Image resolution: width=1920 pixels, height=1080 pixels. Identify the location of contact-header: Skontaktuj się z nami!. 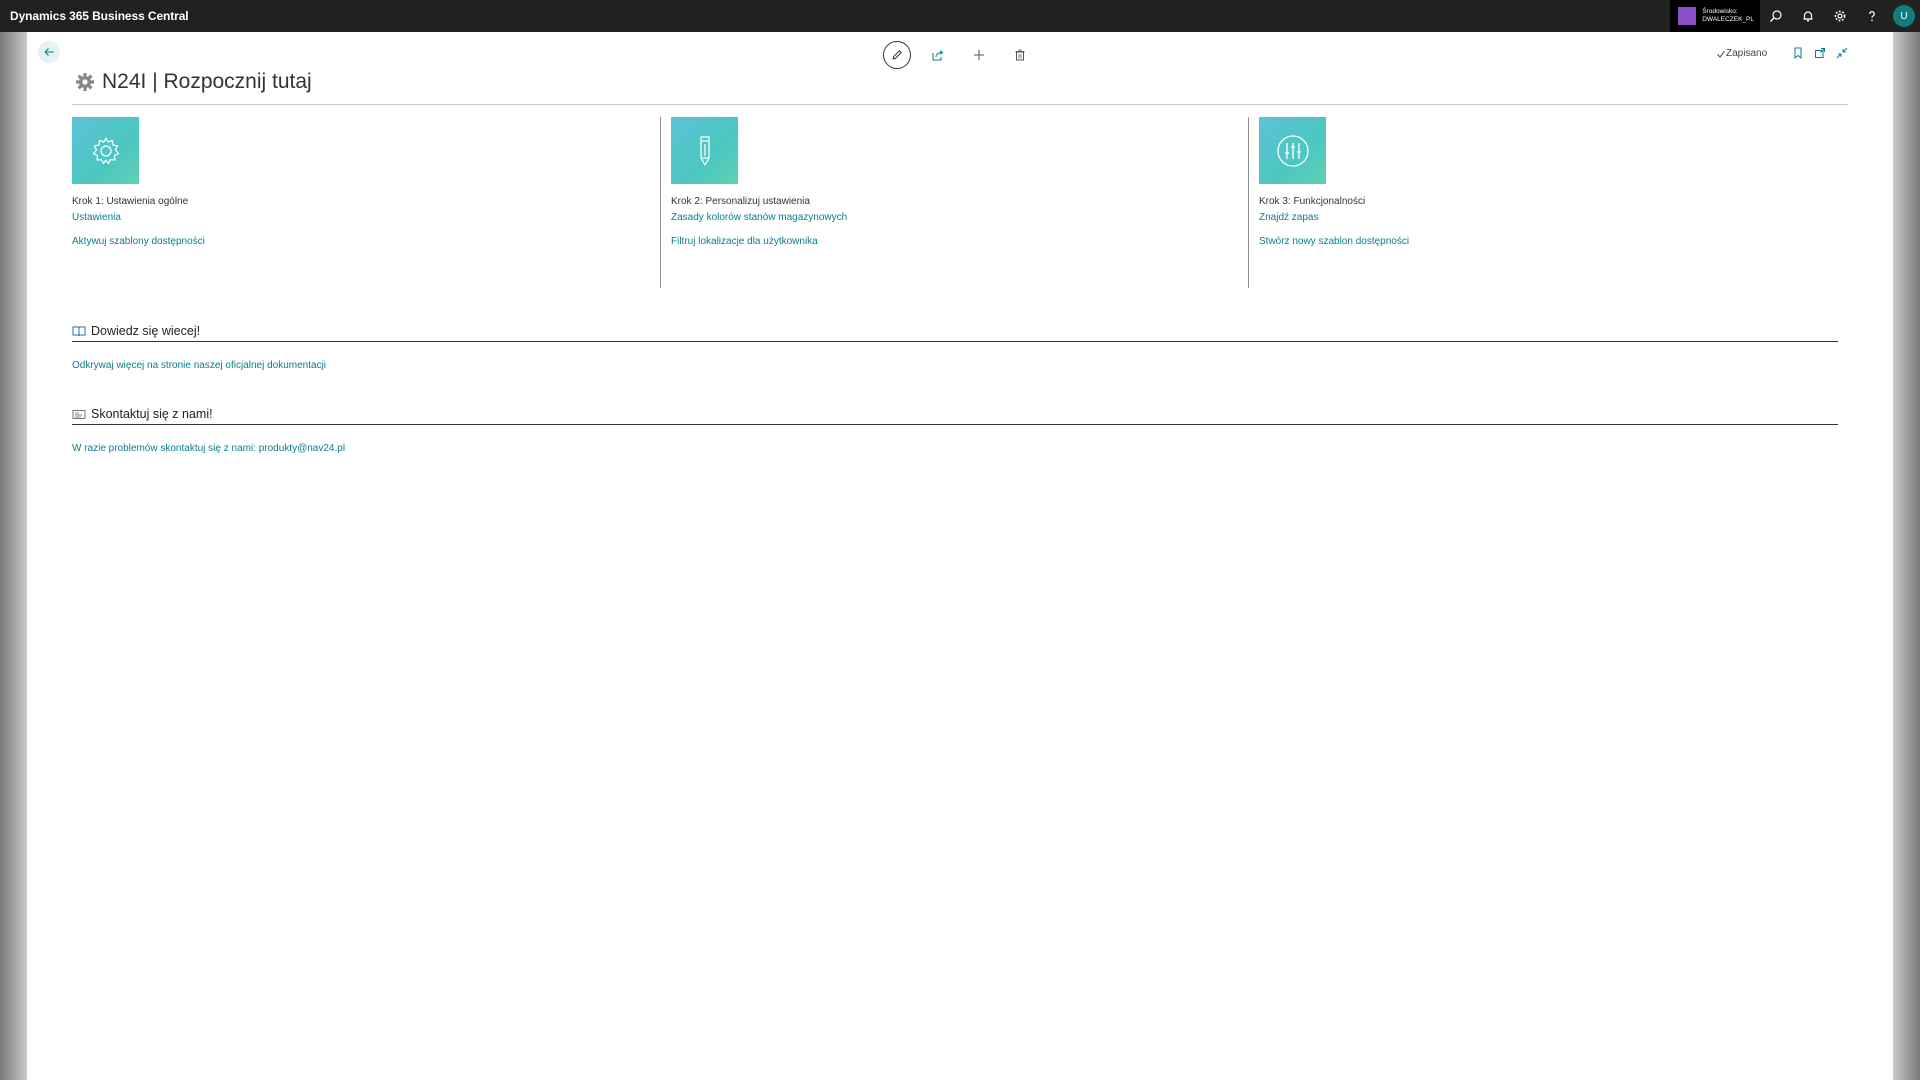
(955, 416).